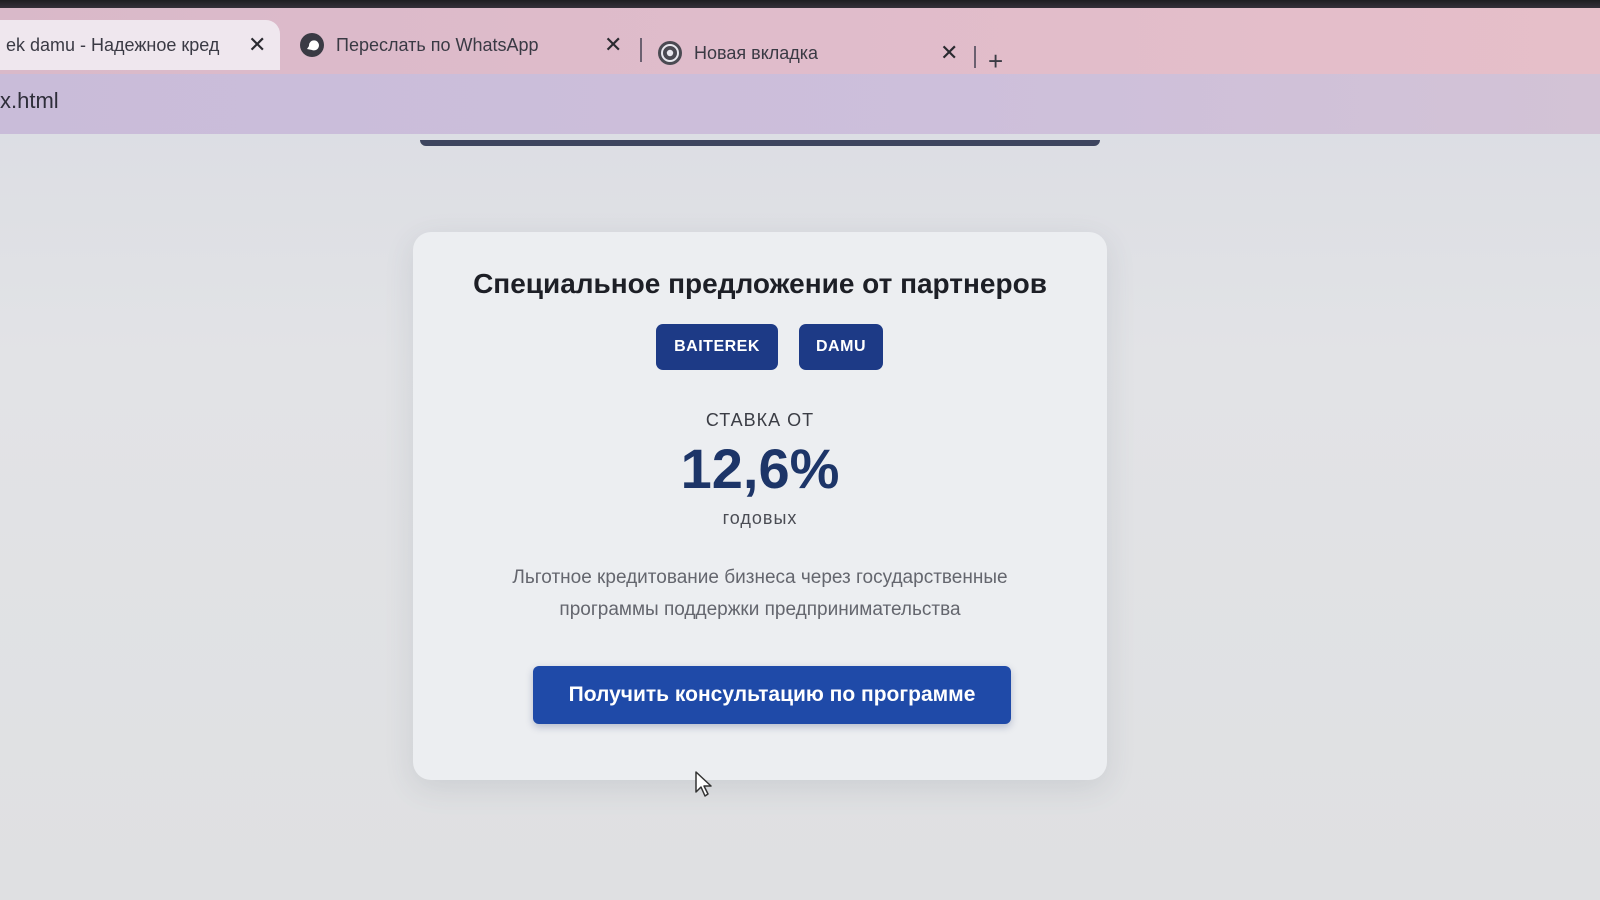  What do you see at coordinates (841, 347) in the screenshot?
I see `badge-damu: DAMU` at bounding box center [841, 347].